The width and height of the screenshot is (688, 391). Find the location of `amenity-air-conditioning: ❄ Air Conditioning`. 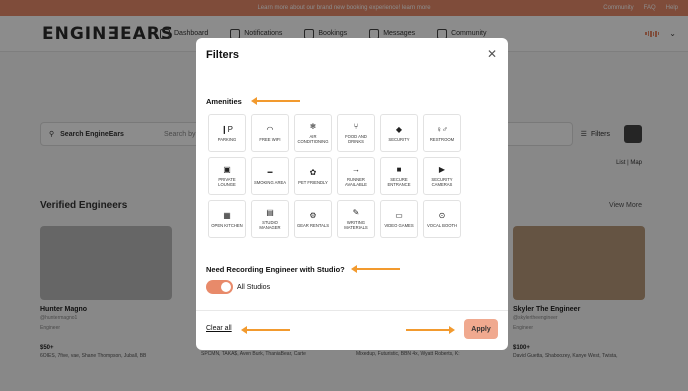

amenity-air-conditioning: ❄ Air Conditioning is located at coordinates (313, 133).